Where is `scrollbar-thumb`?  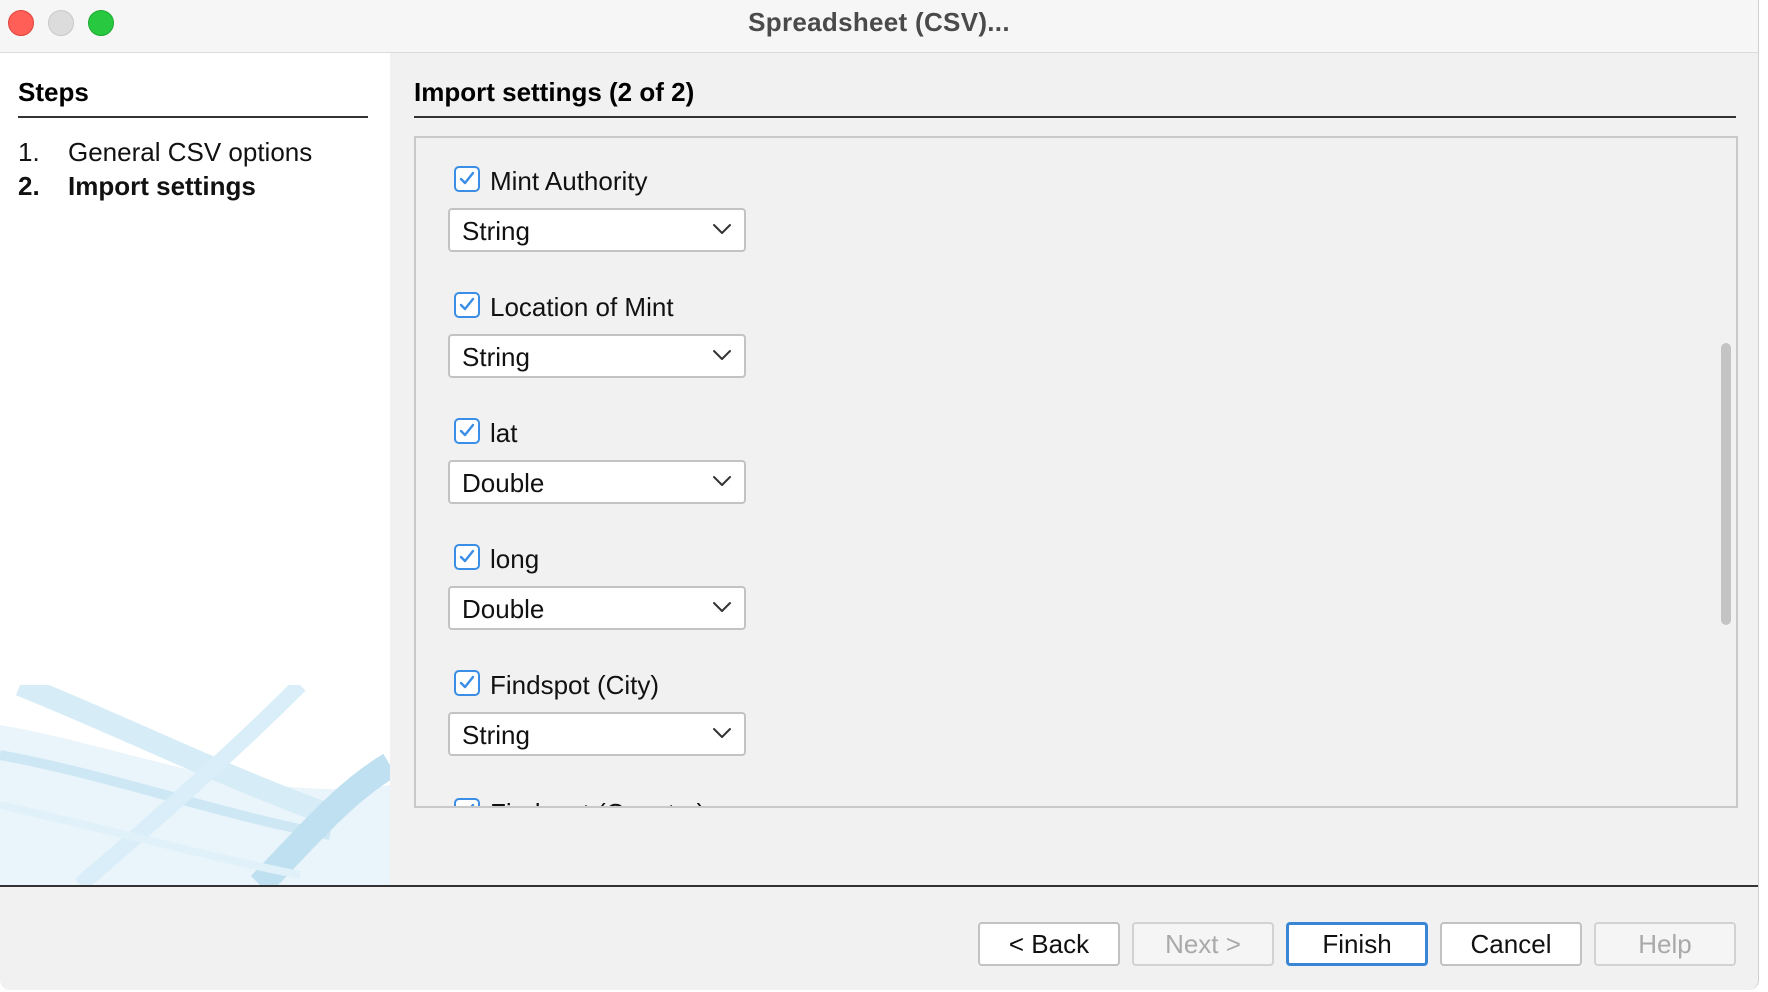 scrollbar-thumb is located at coordinates (1726, 484).